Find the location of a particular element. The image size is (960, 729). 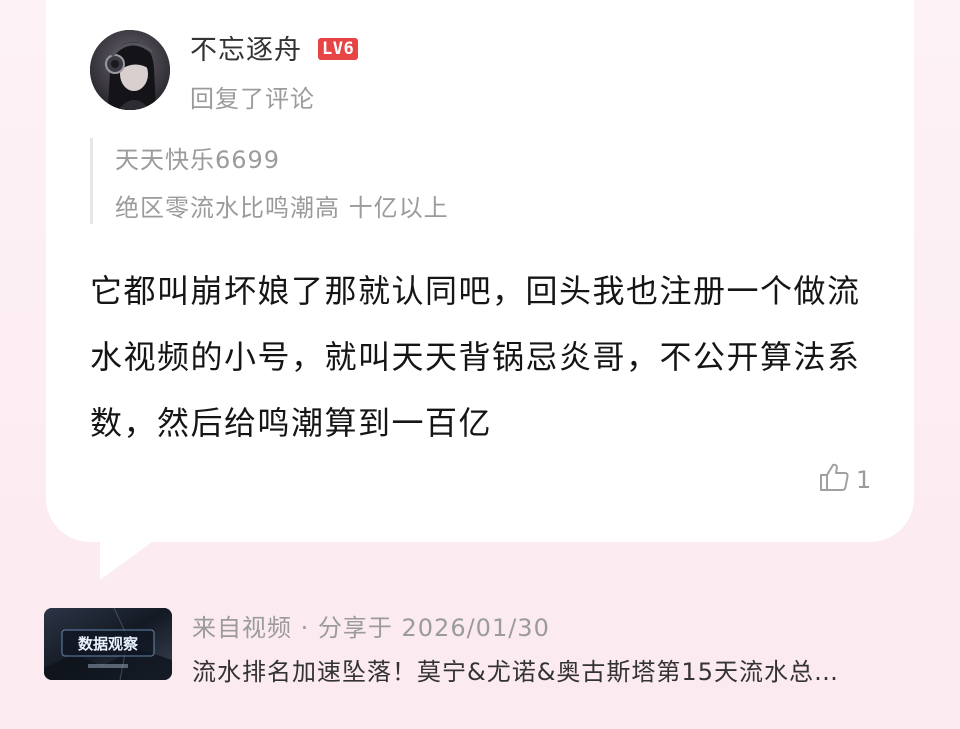

thumbnail-caption: 数据观察 is located at coordinates (108, 644).